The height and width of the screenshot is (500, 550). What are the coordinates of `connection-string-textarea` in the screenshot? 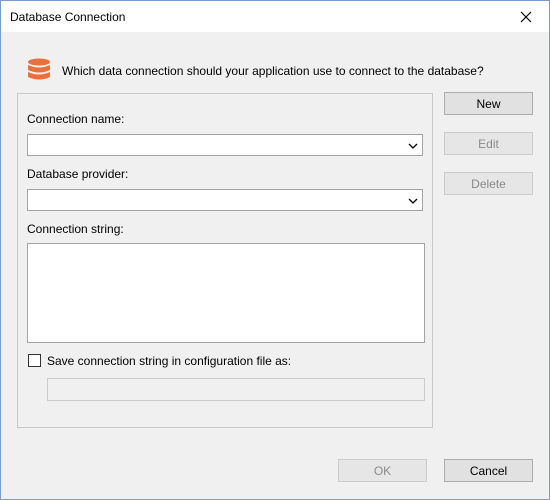 It's located at (226, 293).